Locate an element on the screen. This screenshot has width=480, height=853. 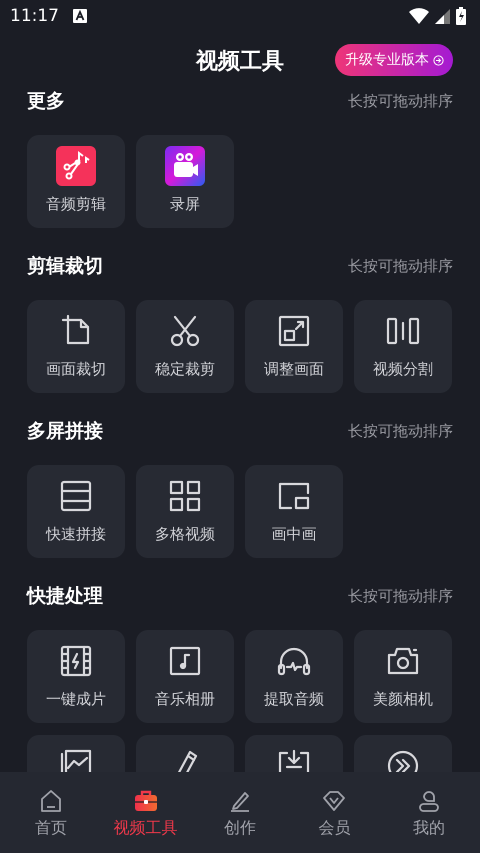
section-title: 更多 is located at coordinates (46, 101).